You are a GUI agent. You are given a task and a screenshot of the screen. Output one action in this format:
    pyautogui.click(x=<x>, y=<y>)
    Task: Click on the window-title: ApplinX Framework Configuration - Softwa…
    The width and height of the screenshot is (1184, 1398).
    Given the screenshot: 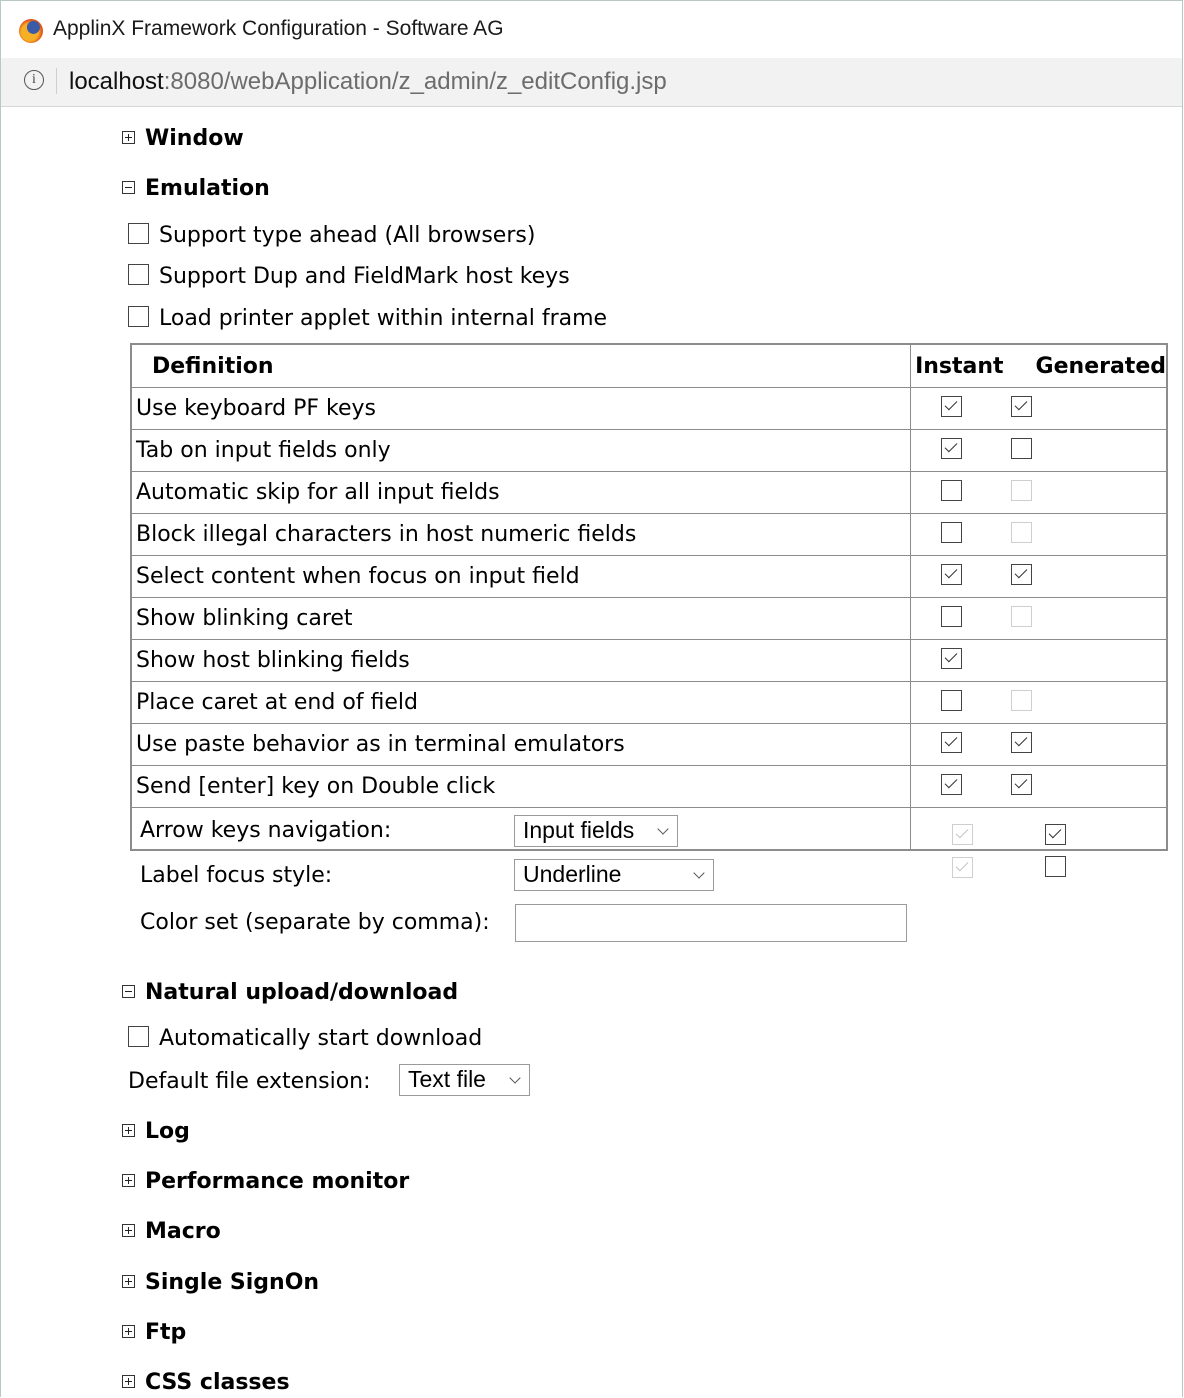 What is the action you would take?
    pyautogui.click(x=278, y=28)
    